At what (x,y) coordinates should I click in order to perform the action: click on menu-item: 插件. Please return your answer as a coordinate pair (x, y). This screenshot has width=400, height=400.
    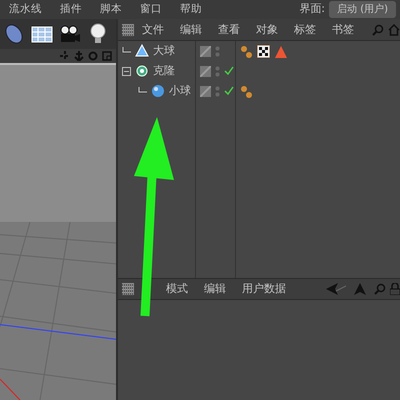
    Looking at the image, I should click on (71, 9).